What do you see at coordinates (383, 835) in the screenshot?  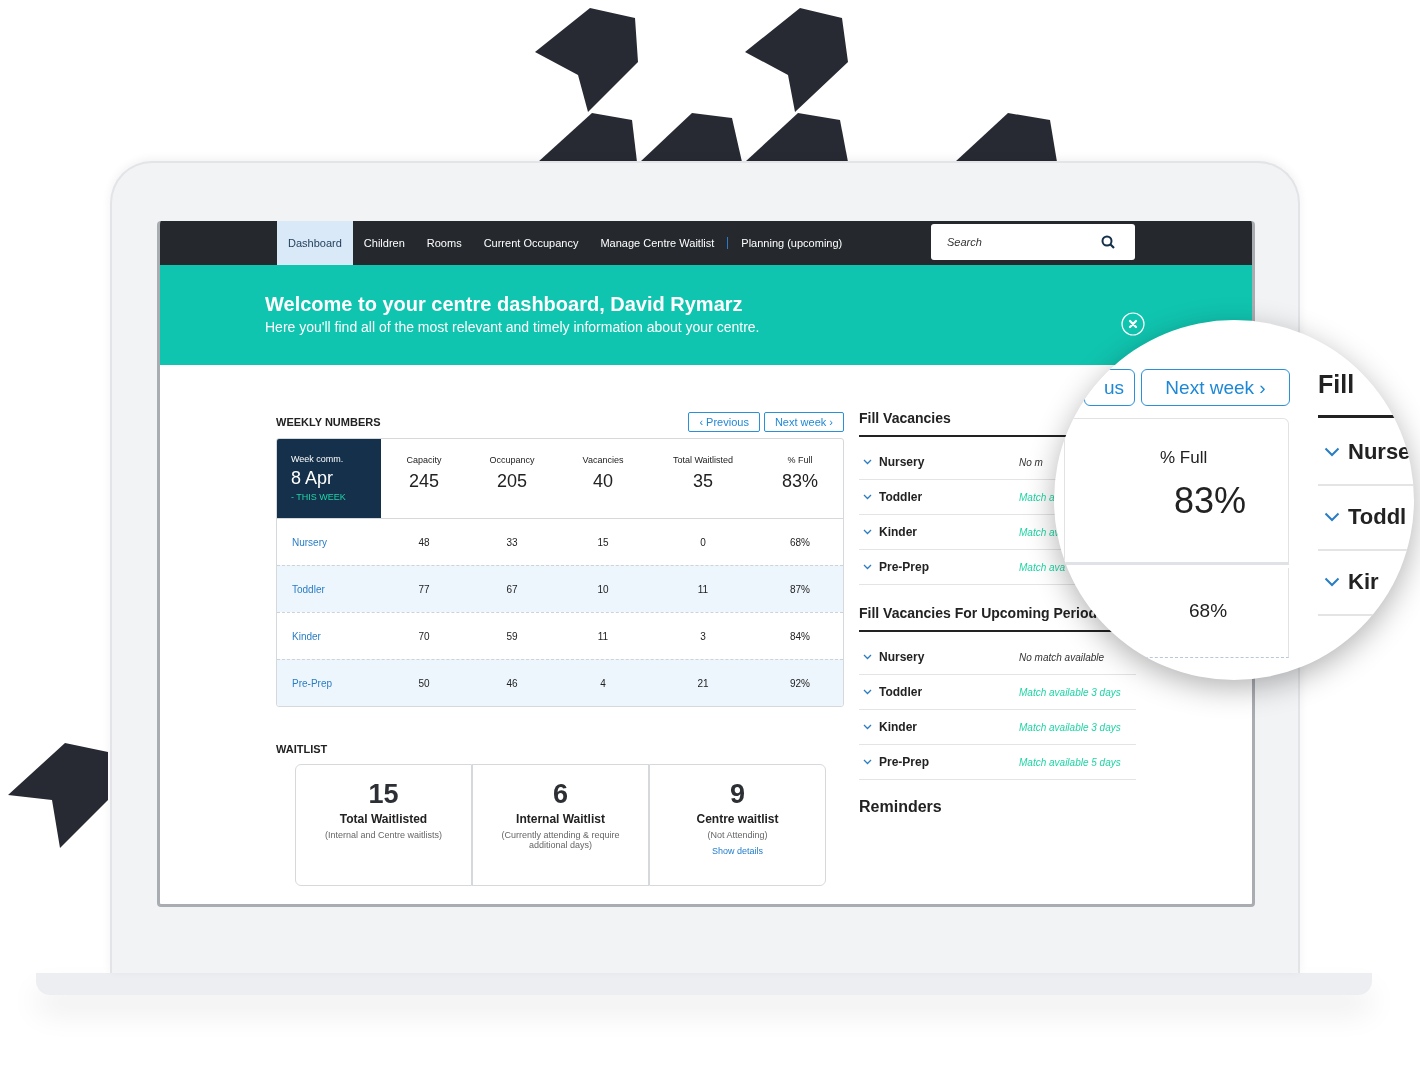 I see `waitlist-note: (Internal and Centre waitlists)` at bounding box center [383, 835].